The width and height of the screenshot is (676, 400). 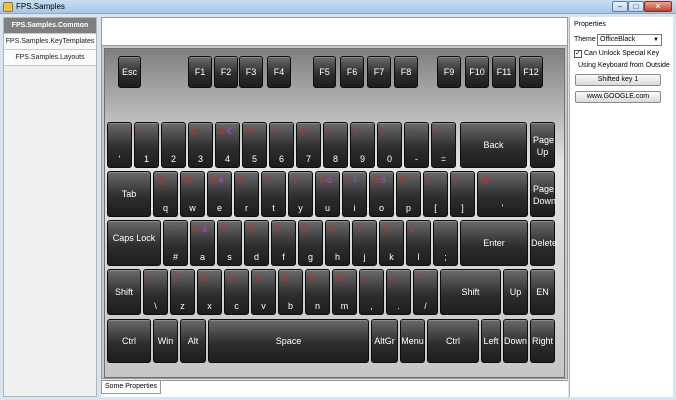 I want to click on text-output-box, so click(x=334, y=32).